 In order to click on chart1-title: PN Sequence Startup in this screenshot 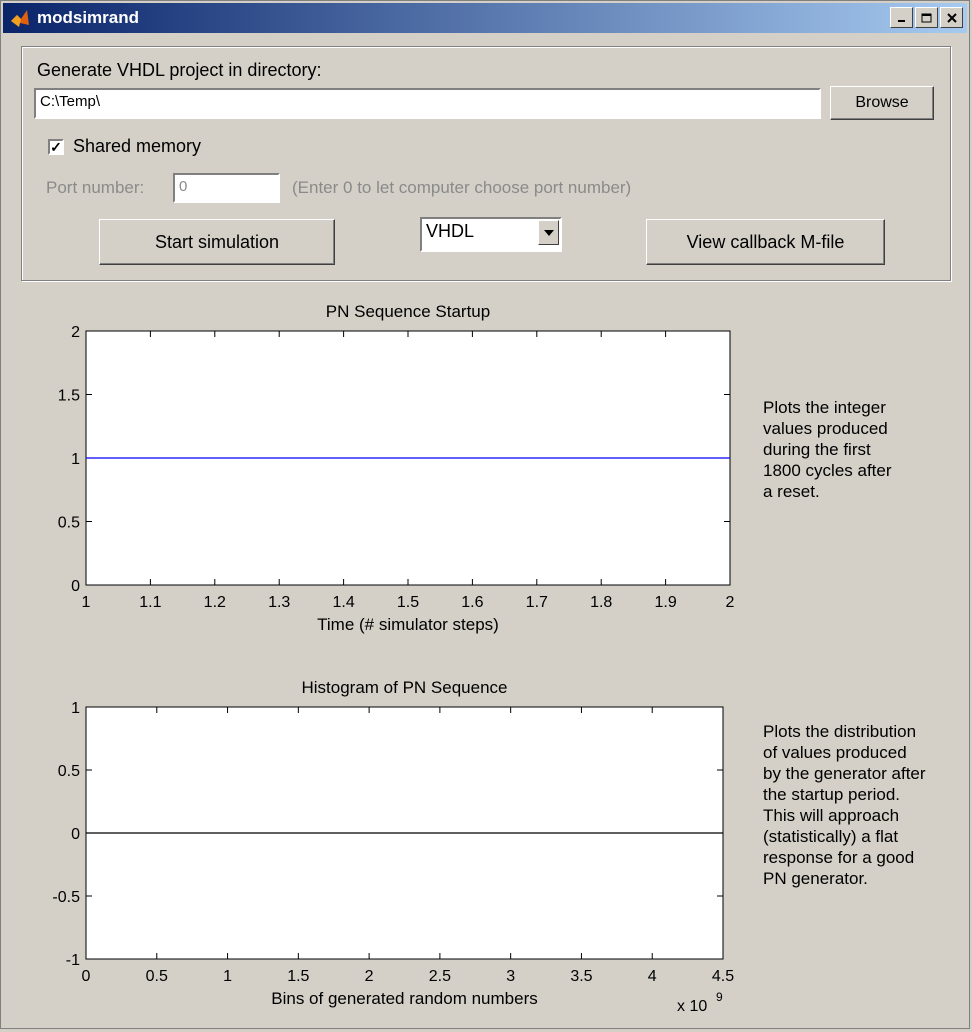, I will do `click(408, 311)`.